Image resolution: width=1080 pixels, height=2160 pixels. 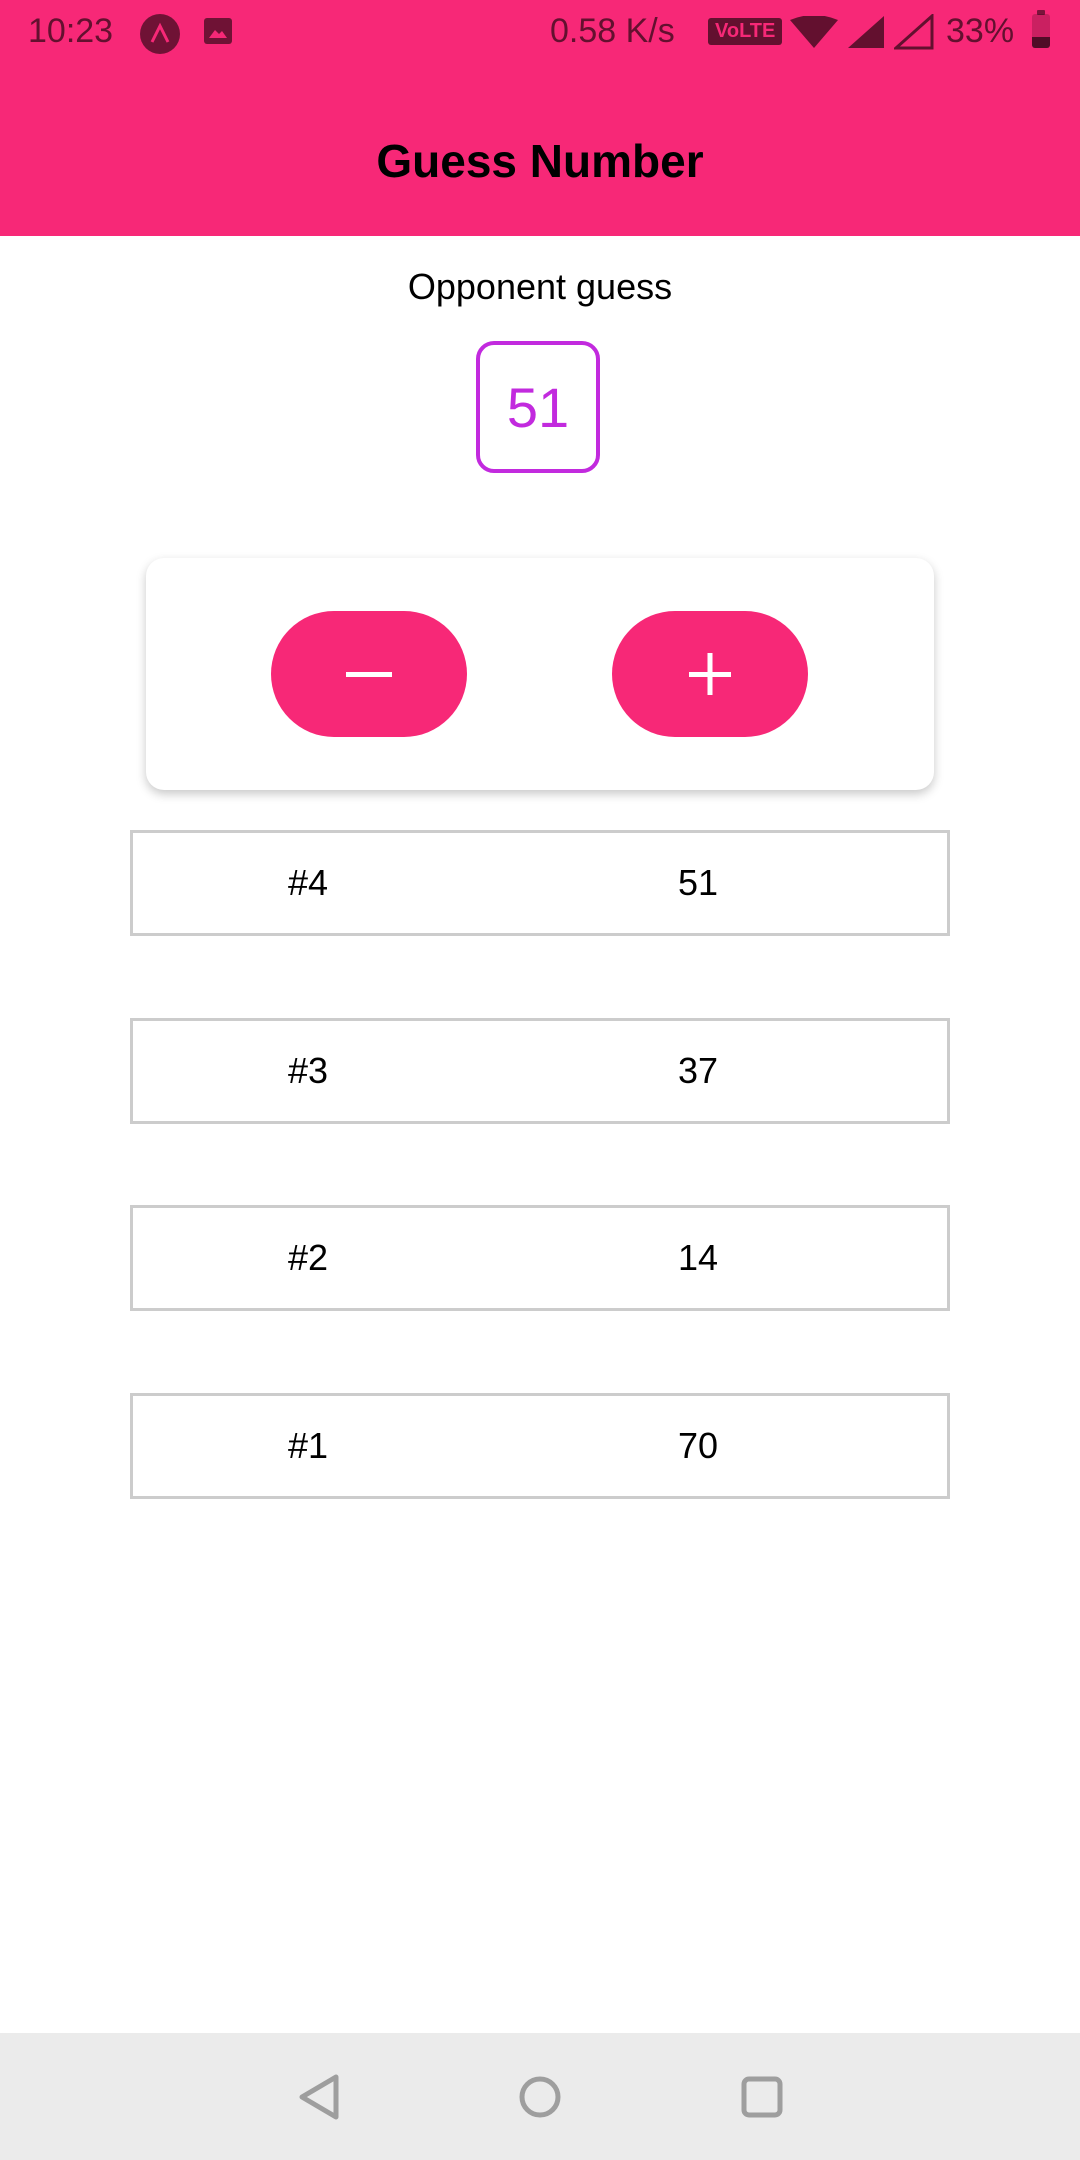 I want to click on plus-icon, so click(x=710, y=674).